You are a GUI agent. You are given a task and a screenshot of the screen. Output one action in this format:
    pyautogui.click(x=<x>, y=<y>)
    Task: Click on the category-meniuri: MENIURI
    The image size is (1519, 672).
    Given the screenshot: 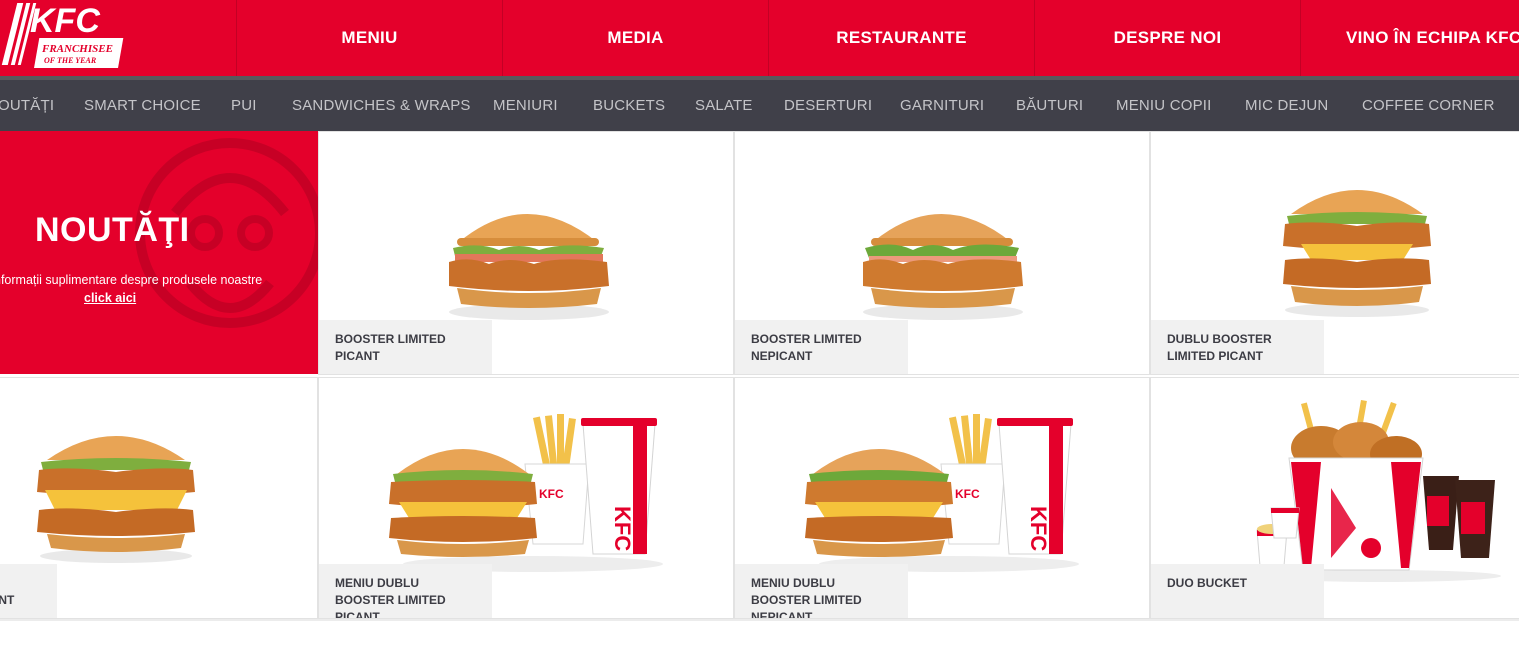 What is the action you would take?
    pyautogui.click(x=525, y=105)
    